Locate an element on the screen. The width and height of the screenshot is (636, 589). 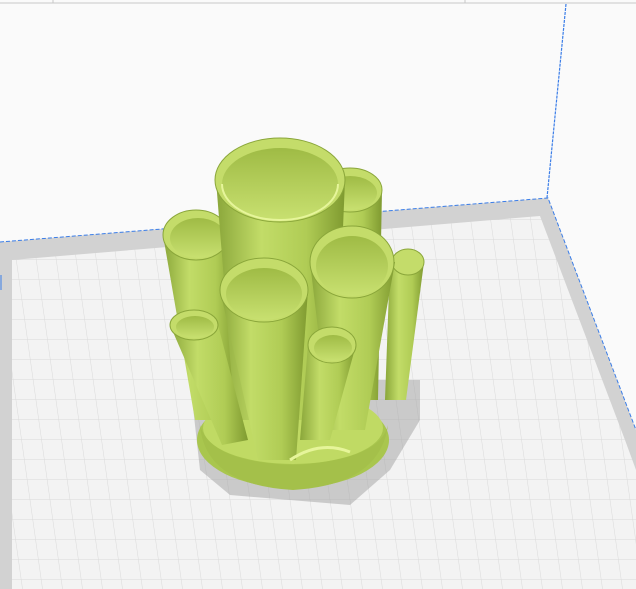
build-volume-edge is located at coordinates (556, 101).